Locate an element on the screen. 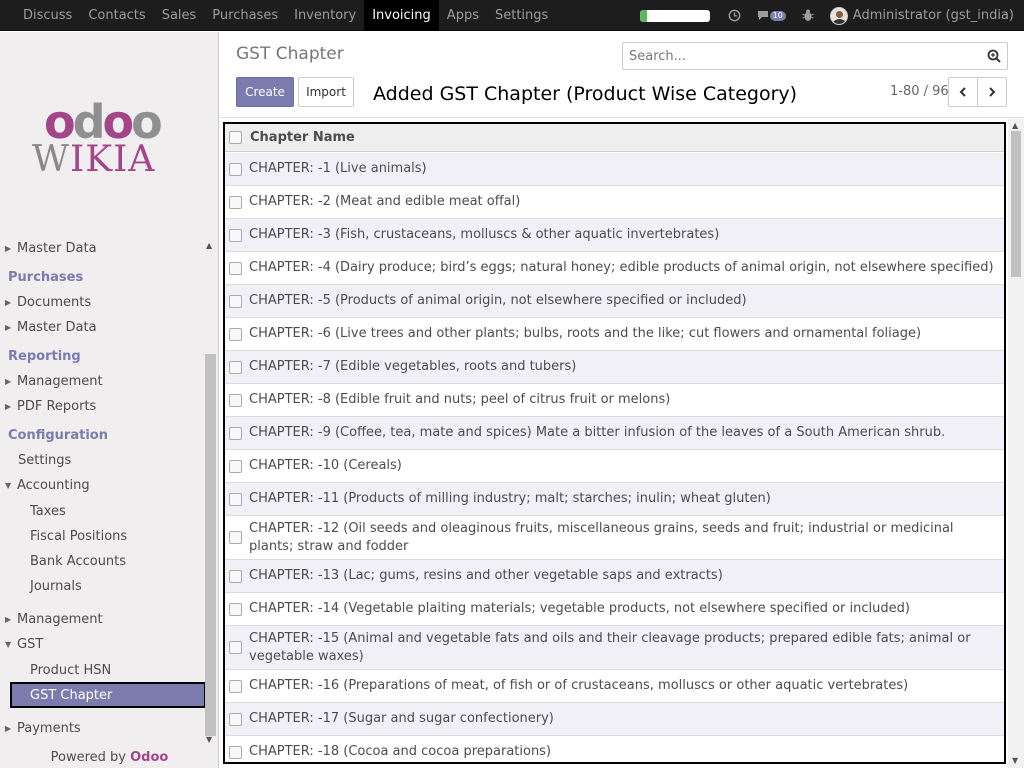 The height and width of the screenshot is (768, 1024). sidebar-item-settings: Settings is located at coordinates (102, 460).